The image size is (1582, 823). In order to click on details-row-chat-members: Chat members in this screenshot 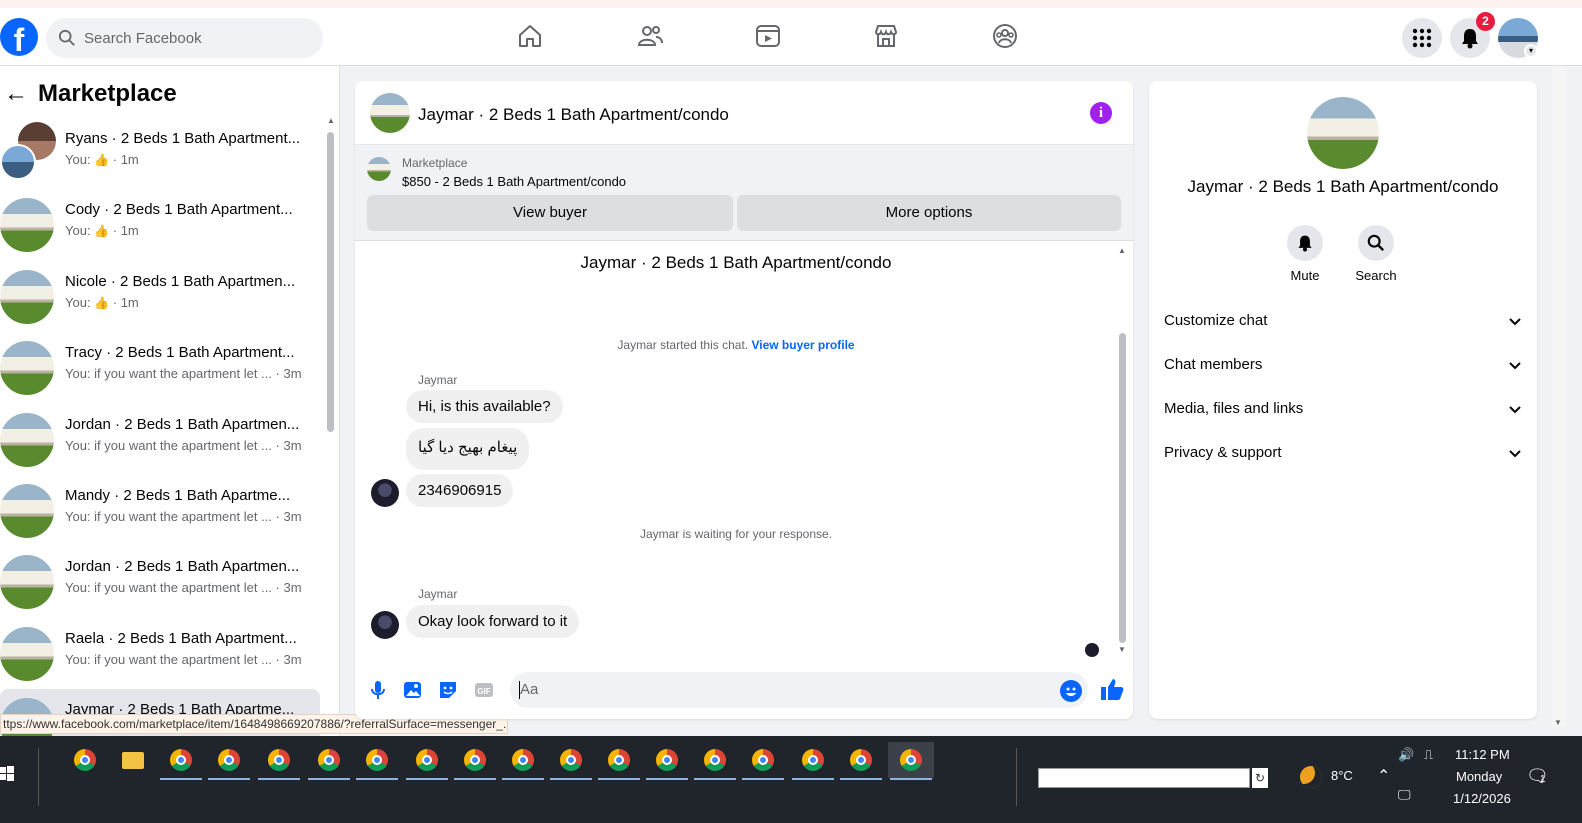, I will do `click(1343, 365)`.